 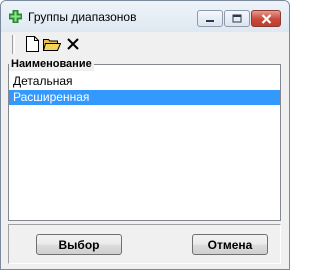 I want to click on window-title: Группы диапазонов, so click(x=82, y=17).